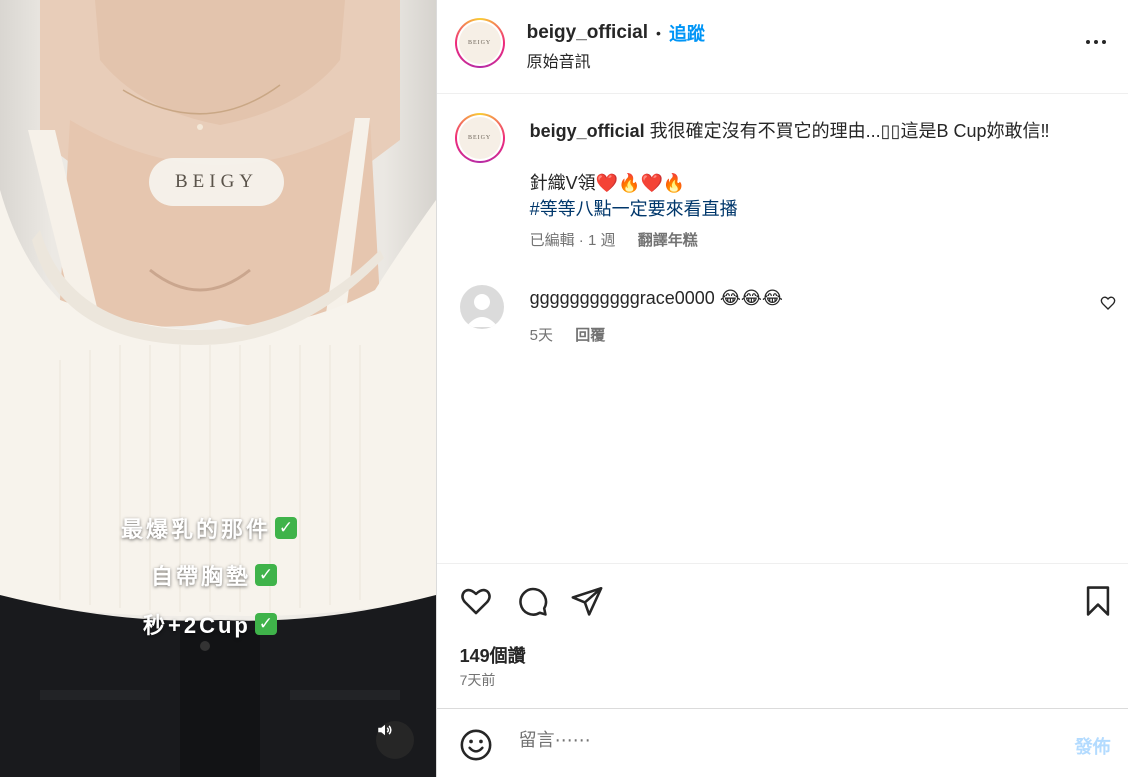  Describe the element at coordinates (587, 33) in the screenshot. I see `author-username: beigy_official` at that location.